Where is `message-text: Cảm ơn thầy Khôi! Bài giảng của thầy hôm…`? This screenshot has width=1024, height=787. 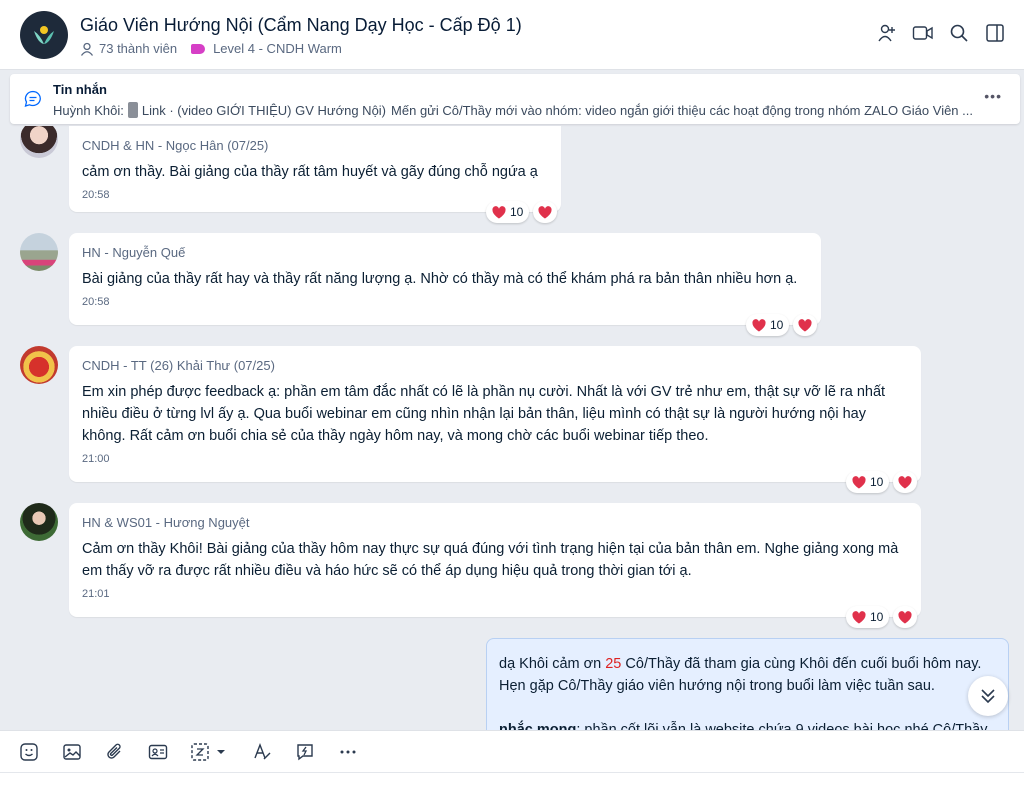 message-text: Cảm ơn thầy Khôi! Bài giảng của thầy hôm… is located at coordinates (490, 560).